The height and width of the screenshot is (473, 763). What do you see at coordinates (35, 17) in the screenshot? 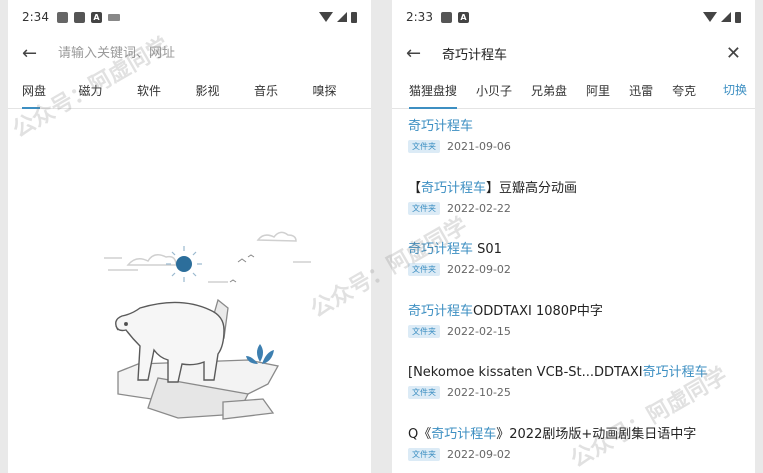
I see `status-time: 2:34` at bounding box center [35, 17].